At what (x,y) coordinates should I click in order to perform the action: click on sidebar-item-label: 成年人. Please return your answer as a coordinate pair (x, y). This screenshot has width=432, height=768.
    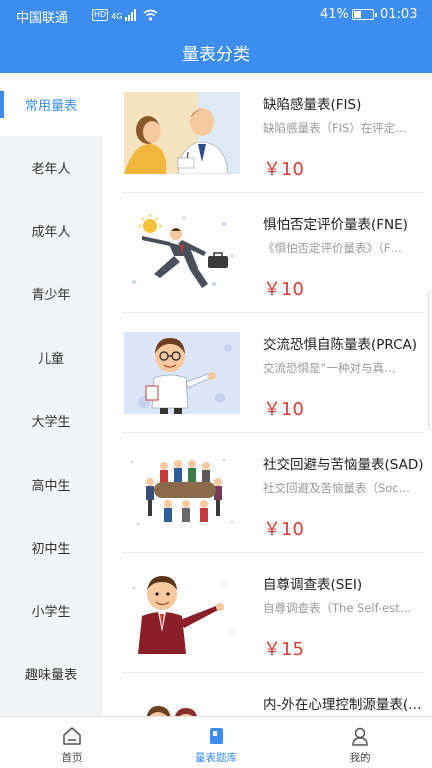
    Looking at the image, I should click on (51, 232).